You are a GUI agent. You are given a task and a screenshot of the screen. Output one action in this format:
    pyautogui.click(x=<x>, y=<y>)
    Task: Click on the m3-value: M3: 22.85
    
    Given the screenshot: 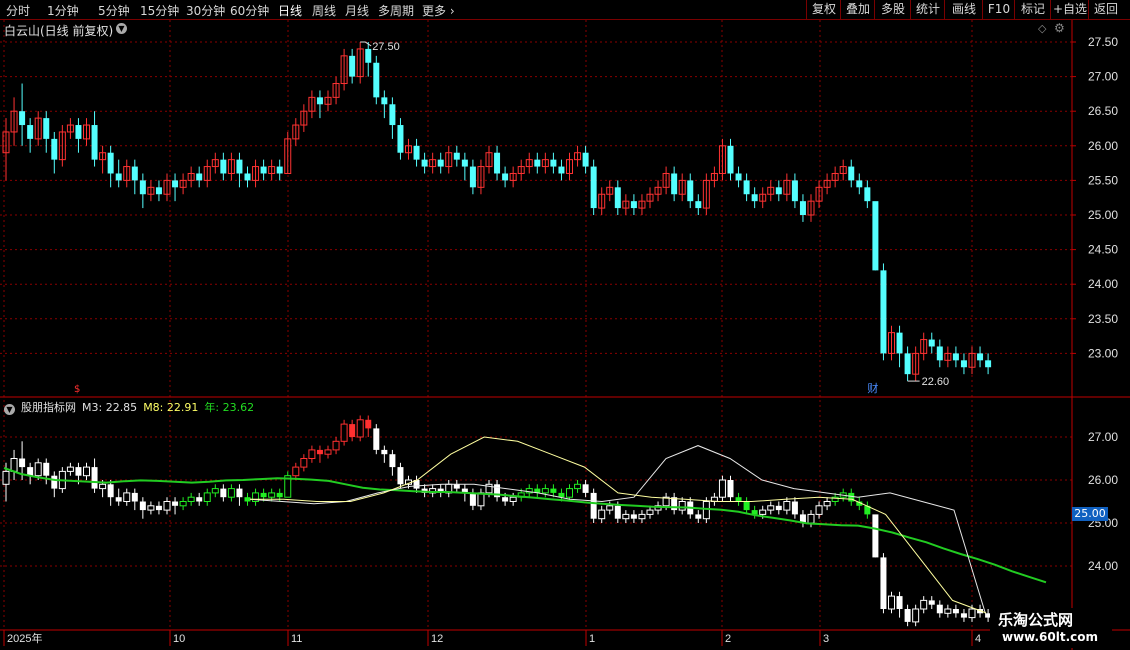 What is the action you would take?
    pyautogui.click(x=110, y=407)
    